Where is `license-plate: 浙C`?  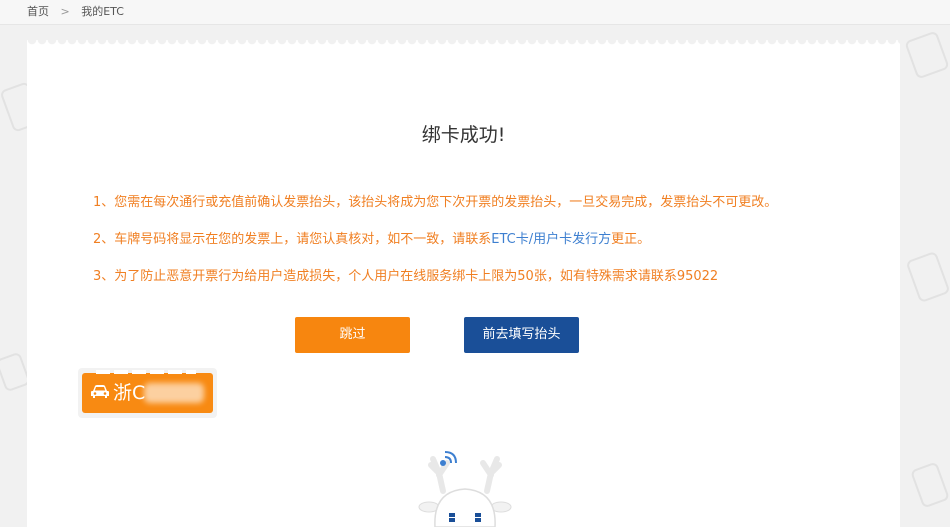
license-plate: 浙C is located at coordinates (147, 393).